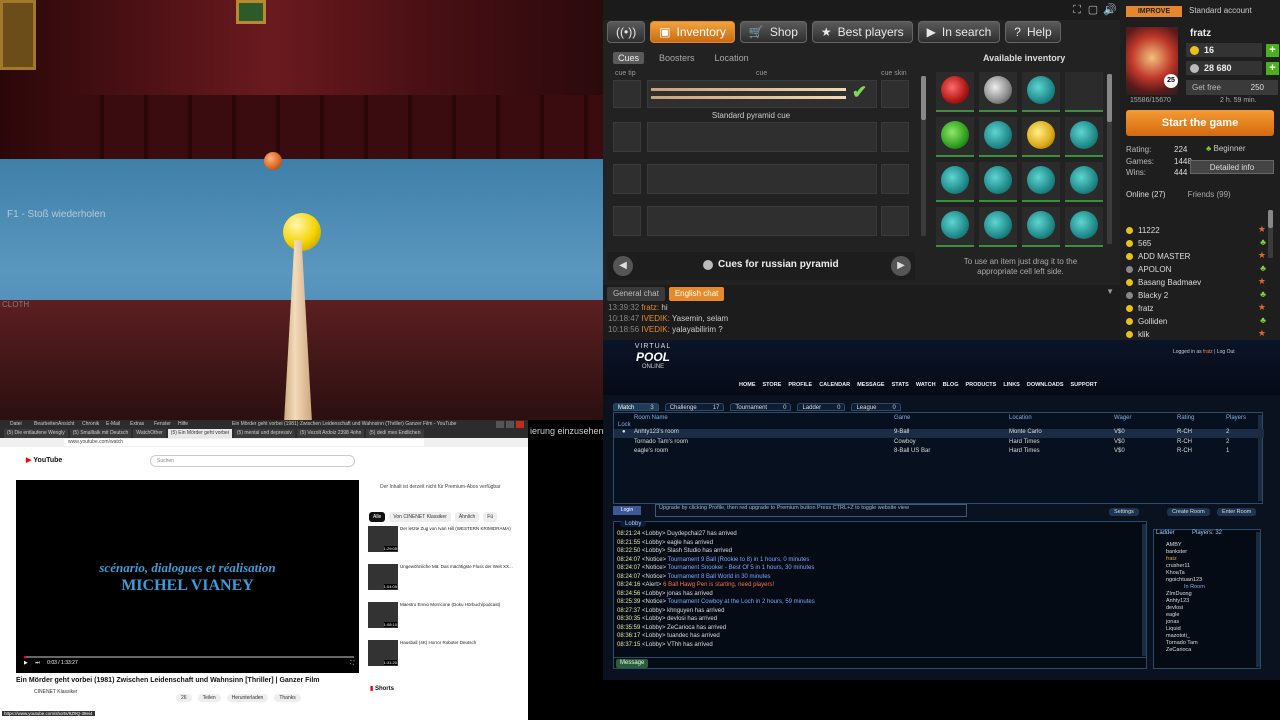 This screenshot has height=720, width=1280. I want to click on rooms-scrollbar, so click(1260, 458).